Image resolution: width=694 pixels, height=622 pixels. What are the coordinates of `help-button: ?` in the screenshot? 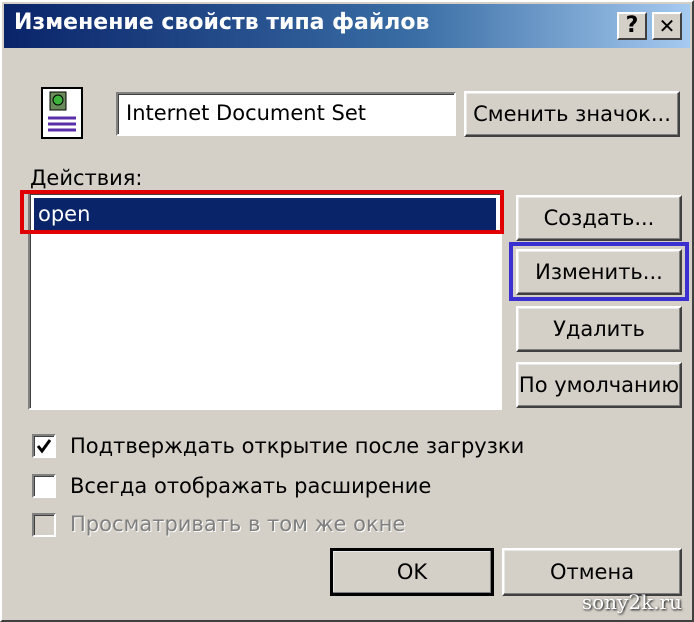 It's located at (632, 26).